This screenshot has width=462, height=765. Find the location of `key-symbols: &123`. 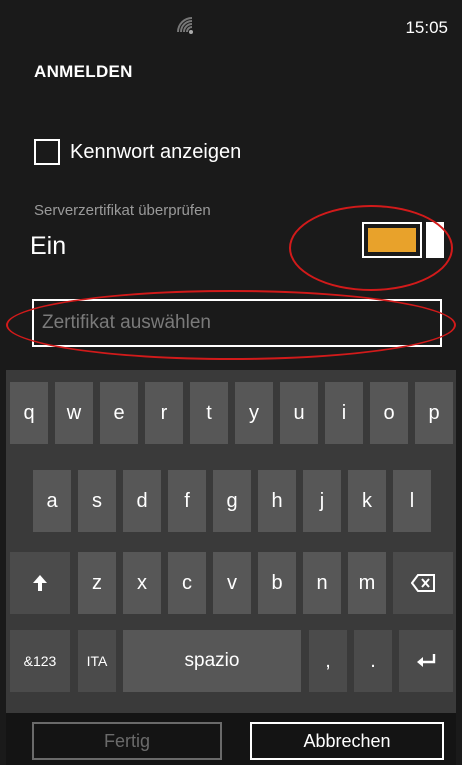

key-symbols: &123 is located at coordinates (40, 661).